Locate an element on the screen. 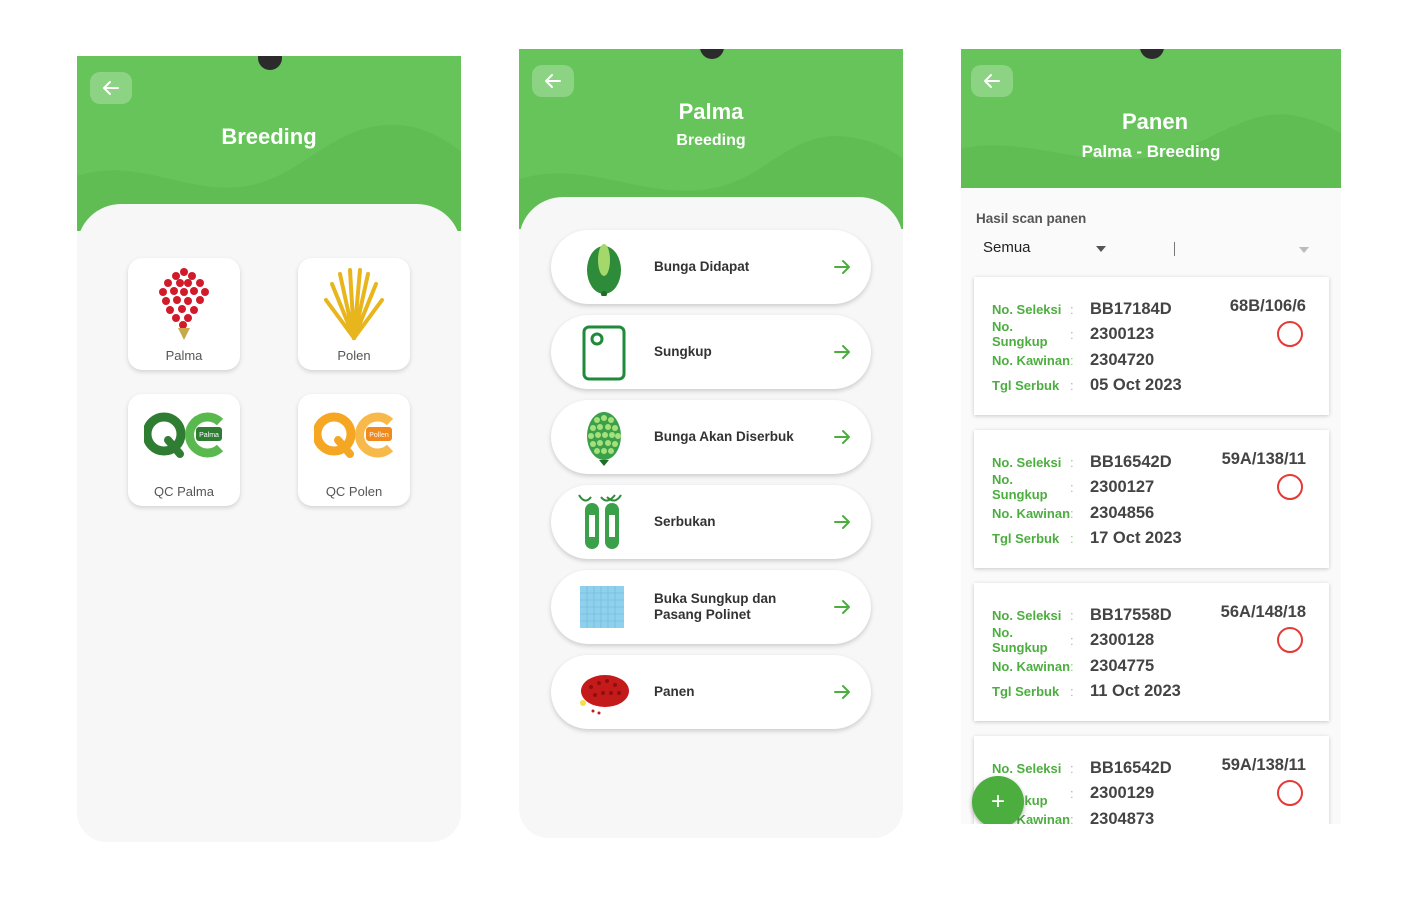 The height and width of the screenshot is (900, 1418). menu-item-label: Sungkup is located at coordinates (683, 351).